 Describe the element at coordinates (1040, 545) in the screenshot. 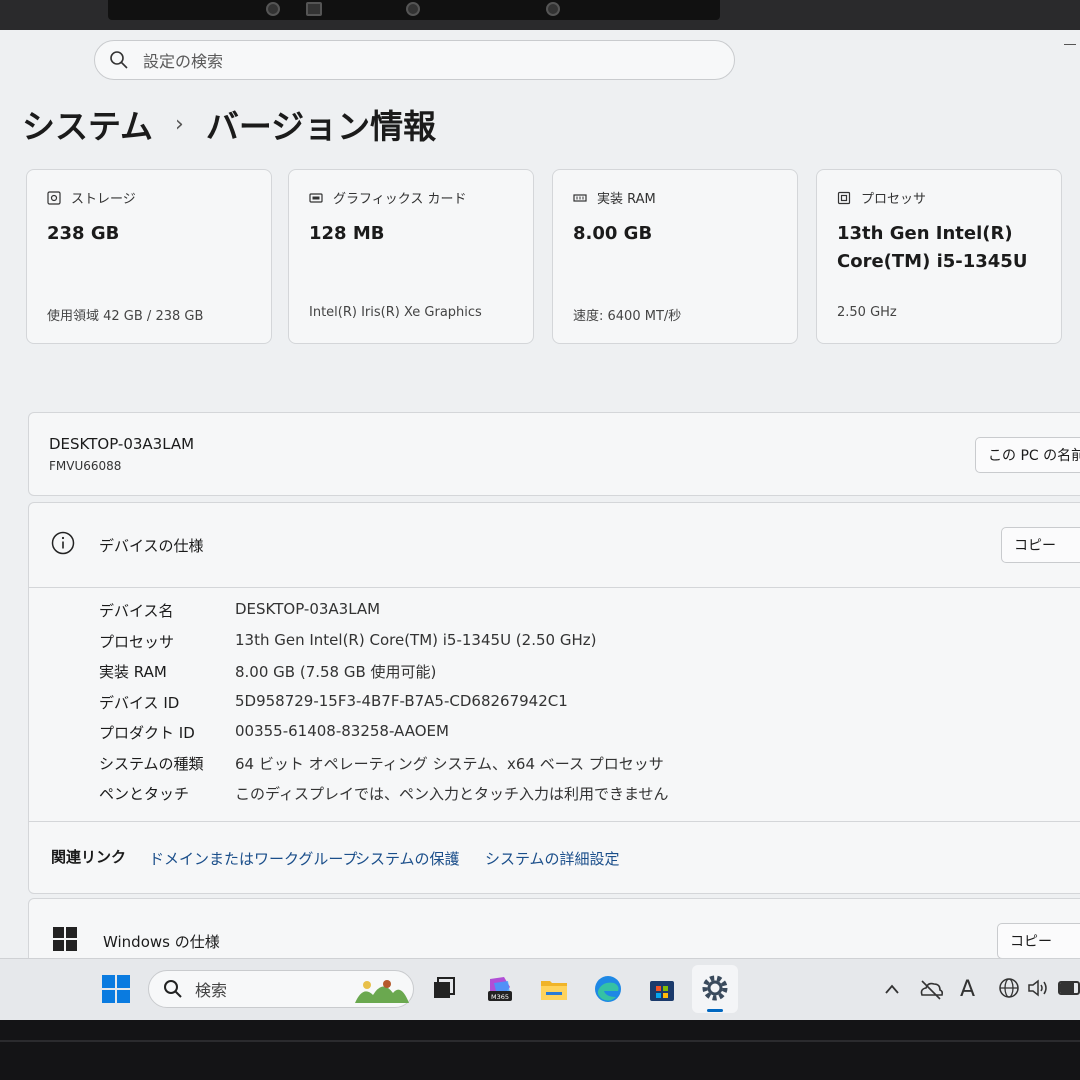

I see `copy-device-spec-button: コピー` at that location.